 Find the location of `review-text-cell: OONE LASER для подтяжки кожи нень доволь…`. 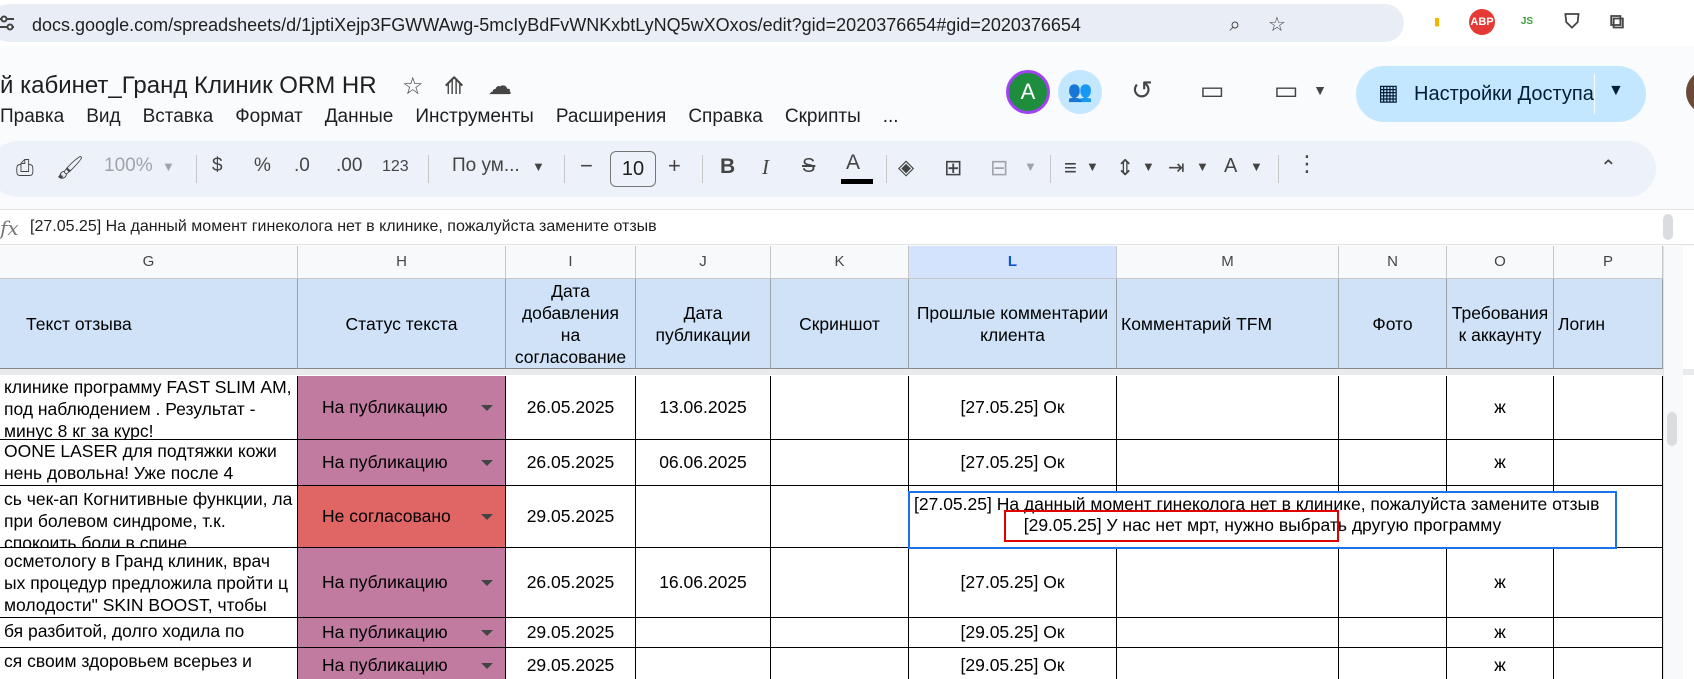

review-text-cell: OONE LASER для подтяжки кожи нень доволь… is located at coordinates (149, 463).